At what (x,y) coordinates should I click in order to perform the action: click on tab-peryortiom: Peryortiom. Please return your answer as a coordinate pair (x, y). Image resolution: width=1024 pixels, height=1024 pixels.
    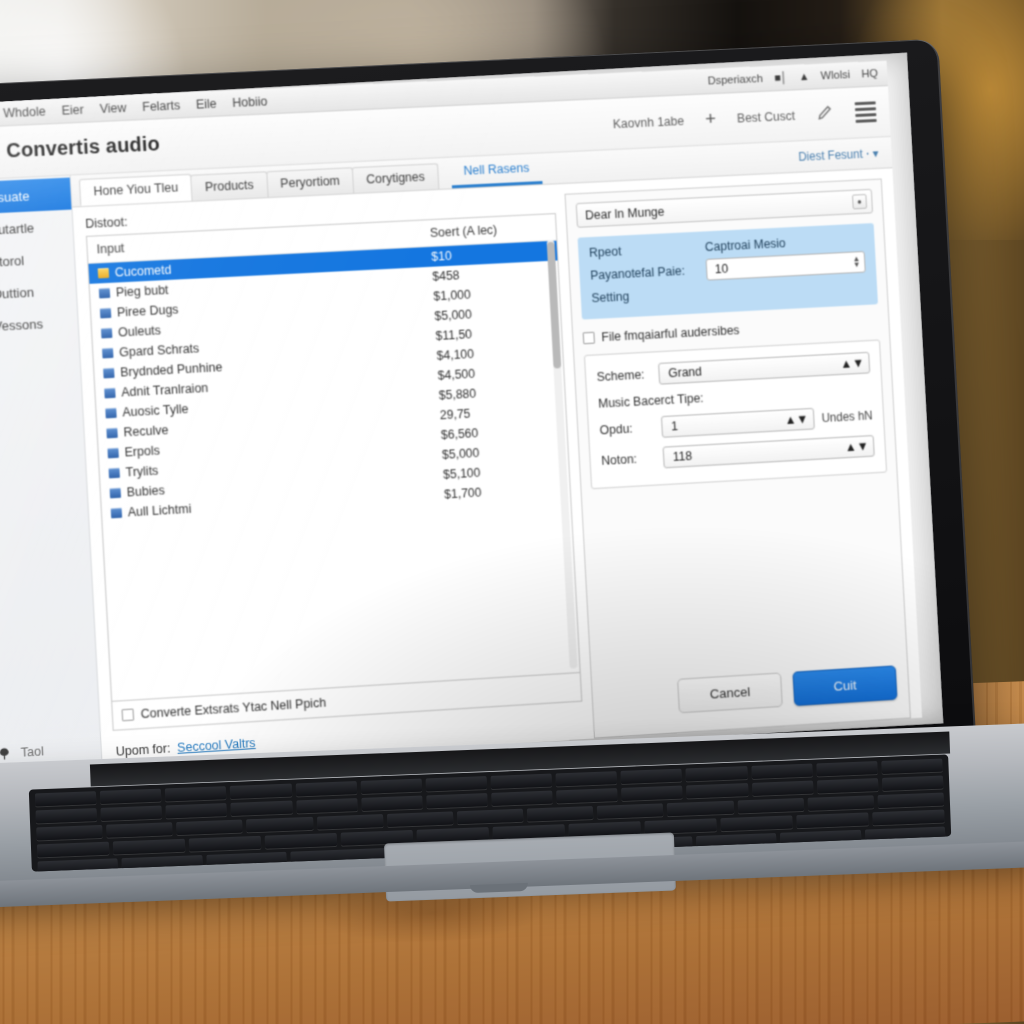
    Looking at the image, I should click on (310, 182).